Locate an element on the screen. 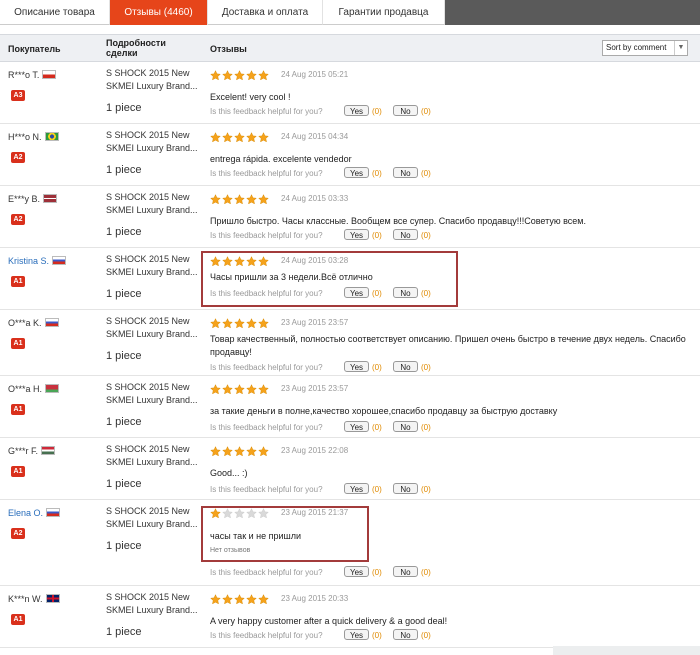  sort-select: Sort by comment ▼ is located at coordinates (645, 48).